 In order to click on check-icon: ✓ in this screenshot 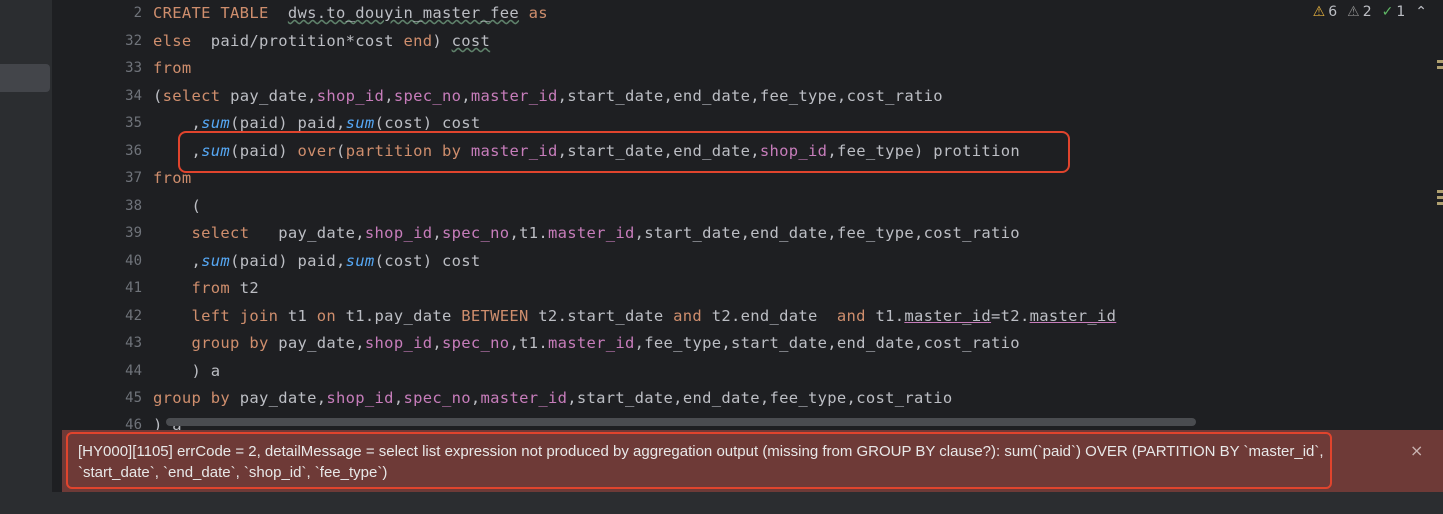, I will do `click(1387, 12)`.